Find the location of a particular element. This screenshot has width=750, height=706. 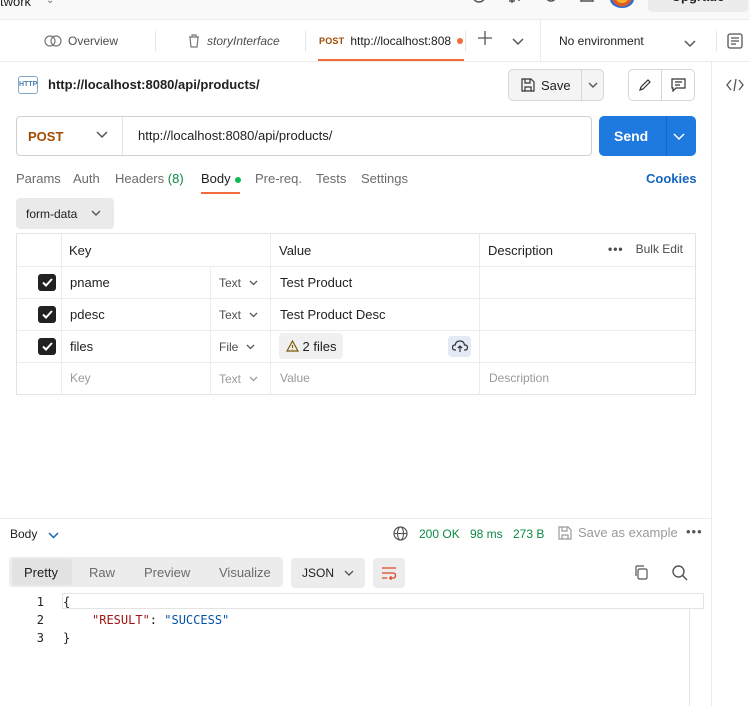

tab-headers: Headers (8) is located at coordinates (149, 178).